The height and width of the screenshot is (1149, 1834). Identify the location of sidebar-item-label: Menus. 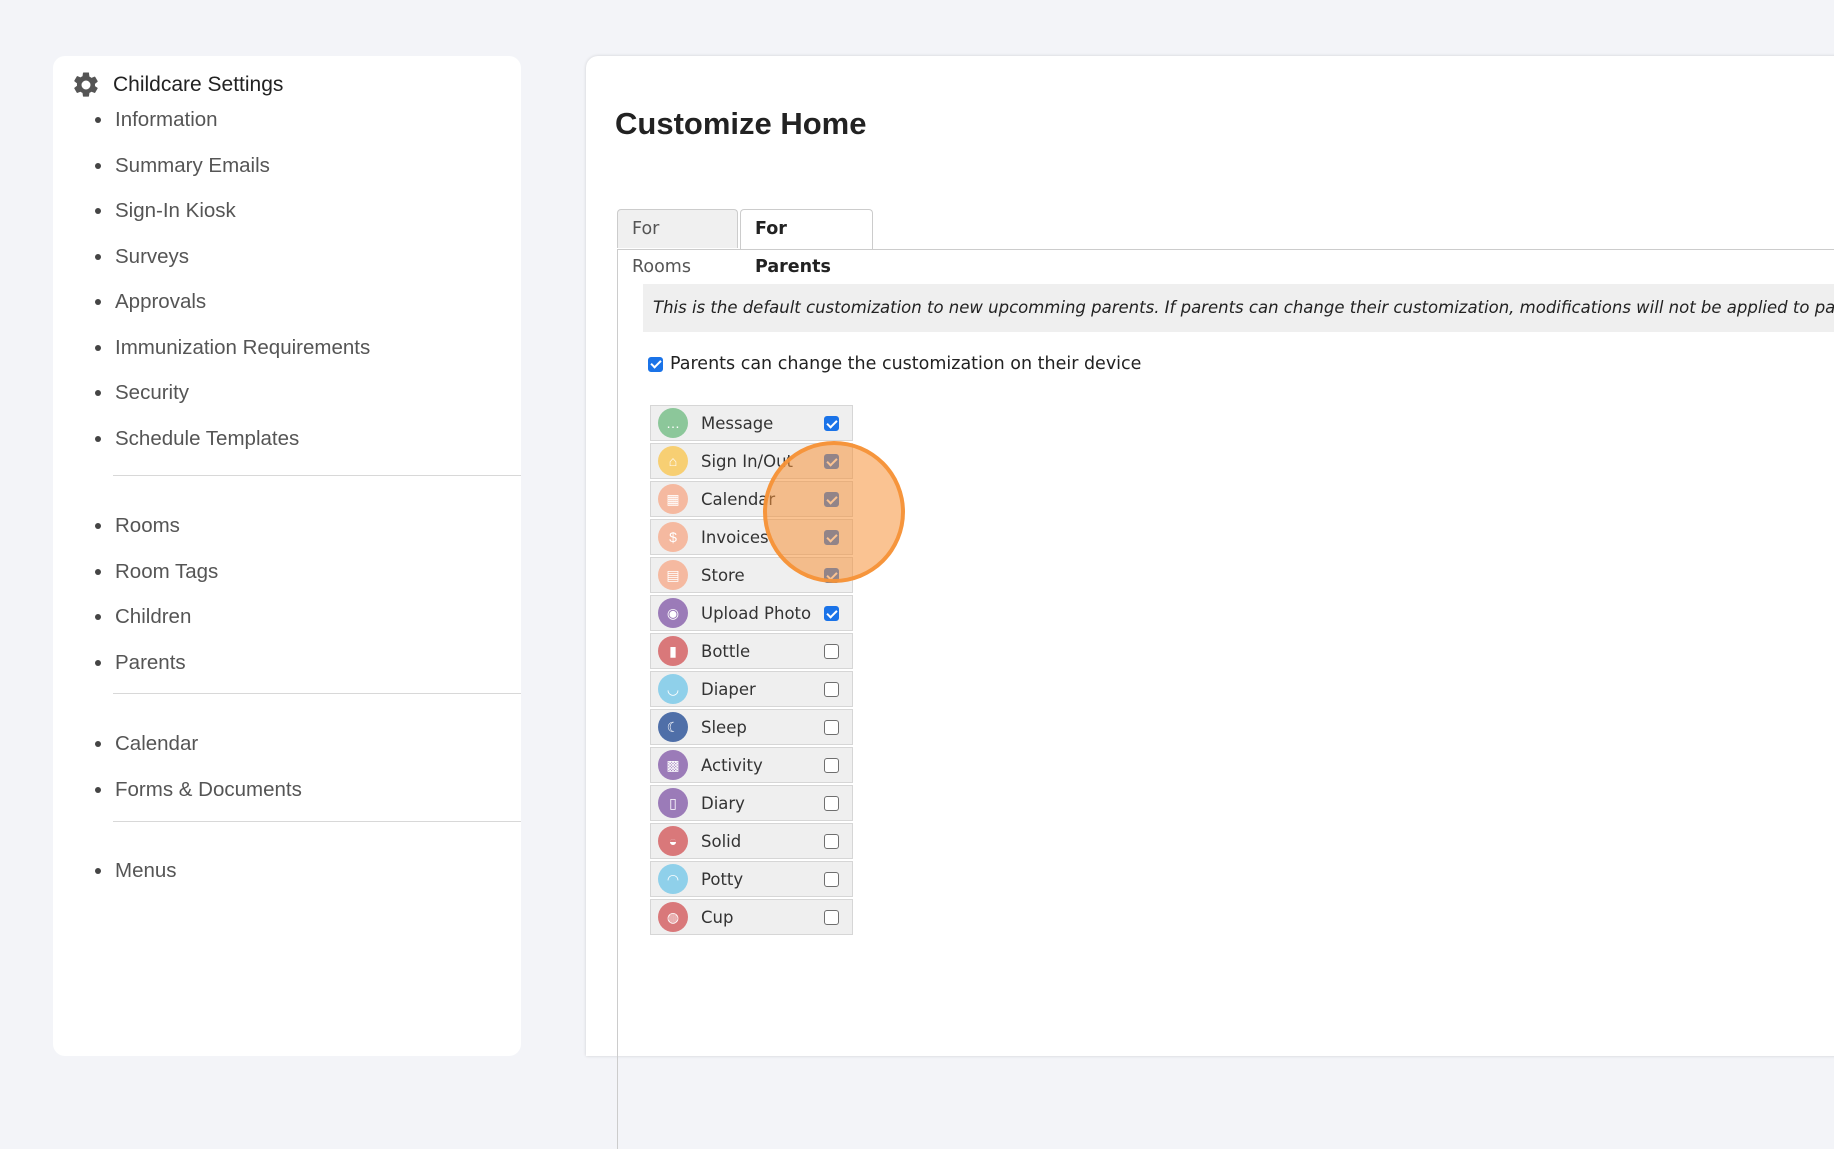
(146, 870).